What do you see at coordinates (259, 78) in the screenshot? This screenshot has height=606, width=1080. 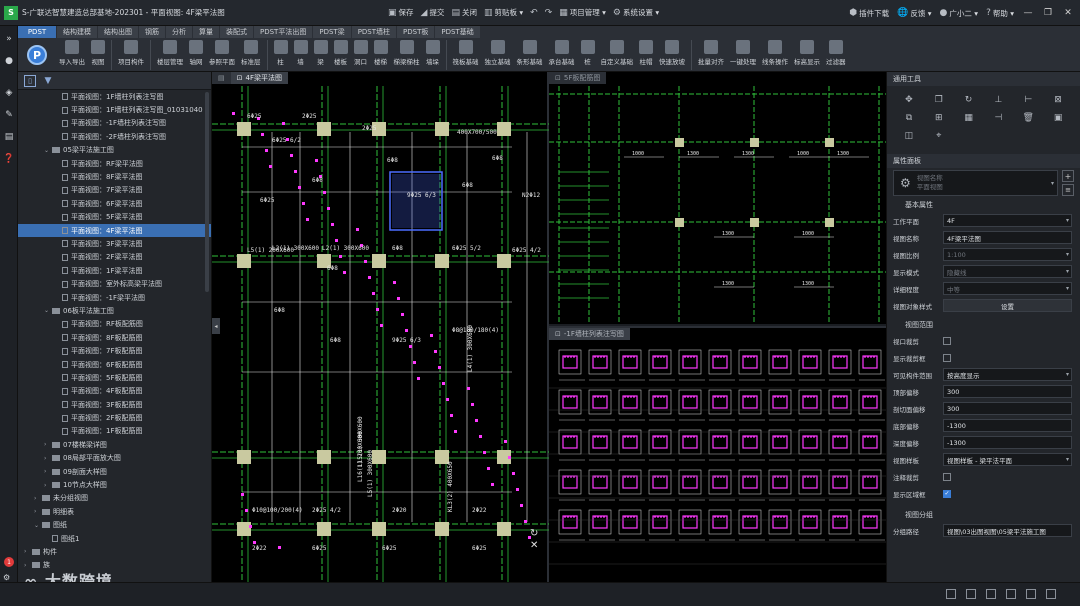 I see `tab-4f-beam-plan: ⊡ 4F梁平法图` at bounding box center [259, 78].